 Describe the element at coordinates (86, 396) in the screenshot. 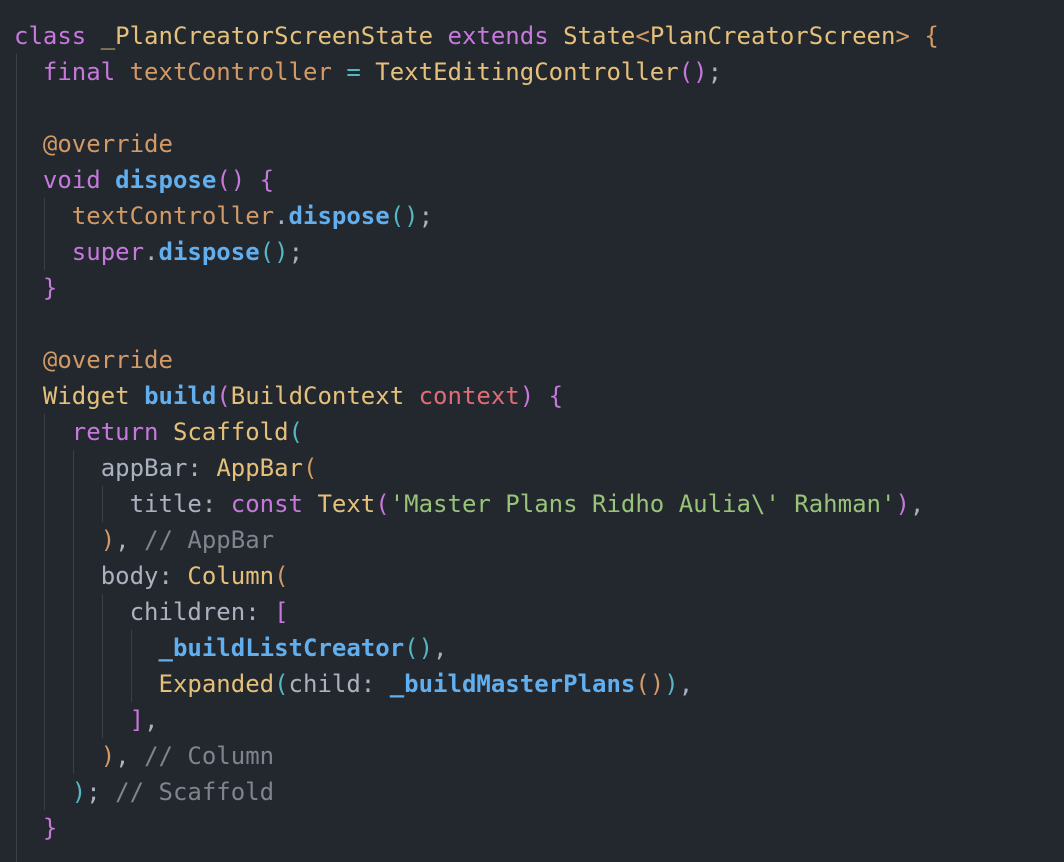

I see `code-token: Widget` at that location.